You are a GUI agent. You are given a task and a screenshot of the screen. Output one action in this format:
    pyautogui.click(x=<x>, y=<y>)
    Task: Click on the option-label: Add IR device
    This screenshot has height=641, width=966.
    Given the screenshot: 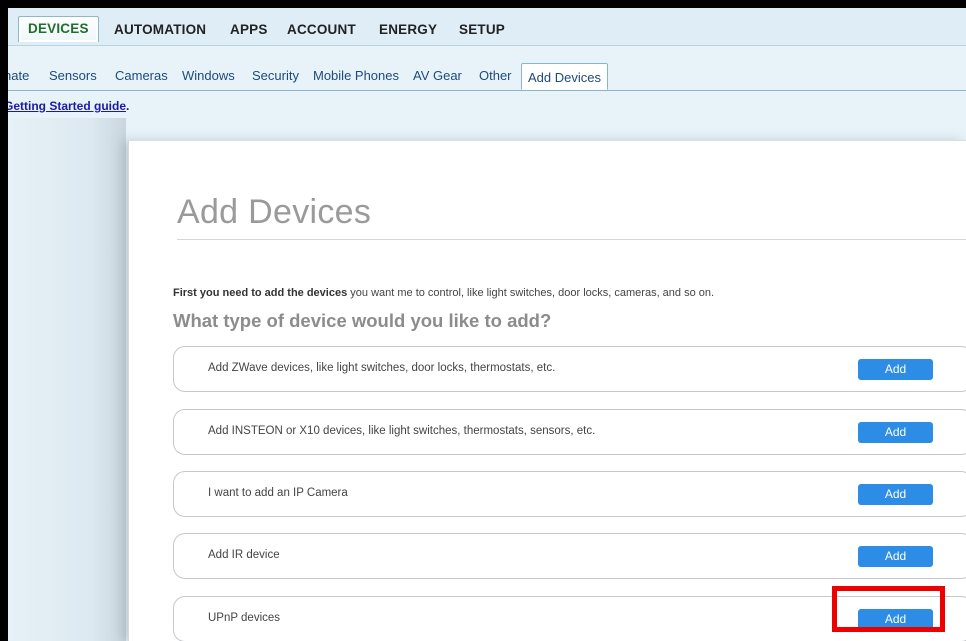 What is the action you would take?
    pyautogui.click(x=244, y=555)
    